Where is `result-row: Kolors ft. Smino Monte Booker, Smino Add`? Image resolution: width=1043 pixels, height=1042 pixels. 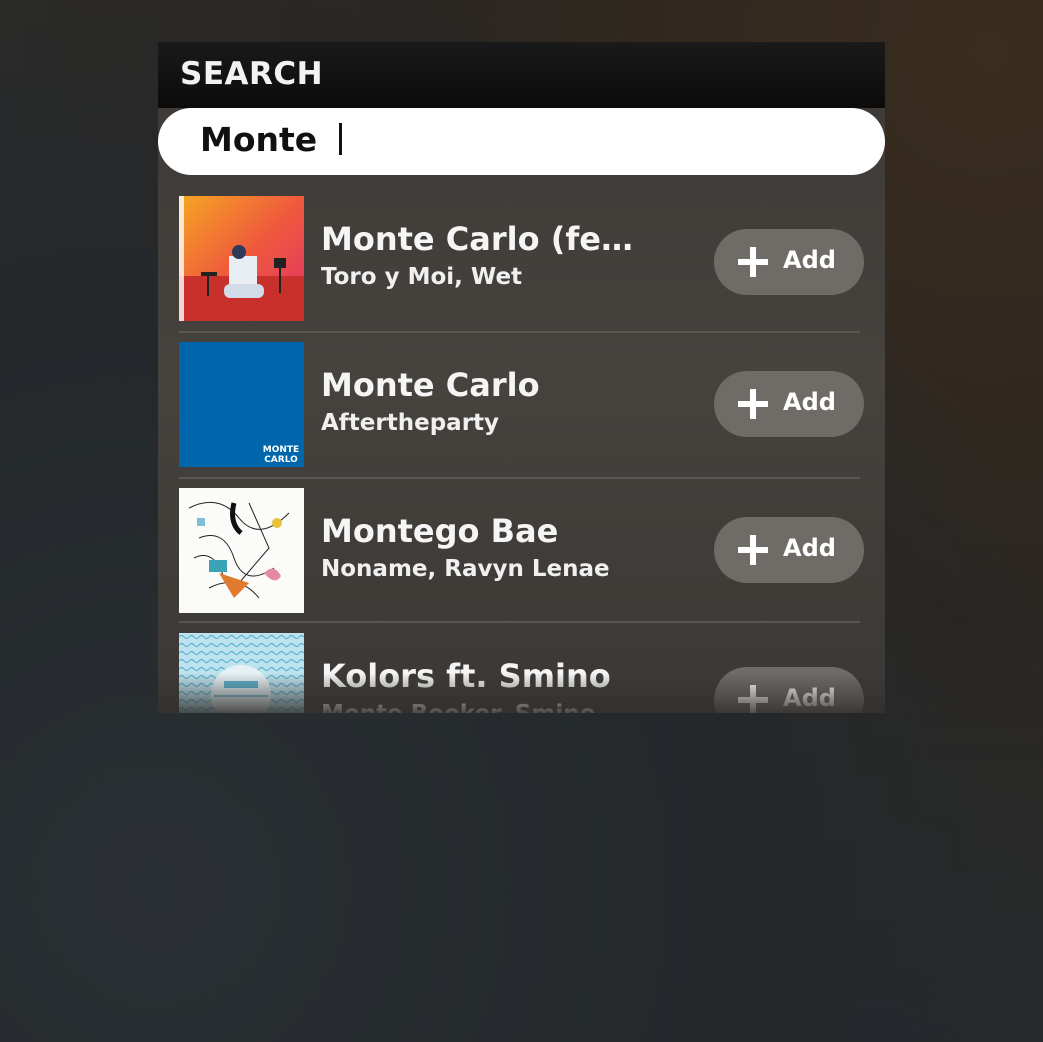
result-row: Kolors ft. Smino Monte Booker, Smino Add is located at coordinates (521, 673).